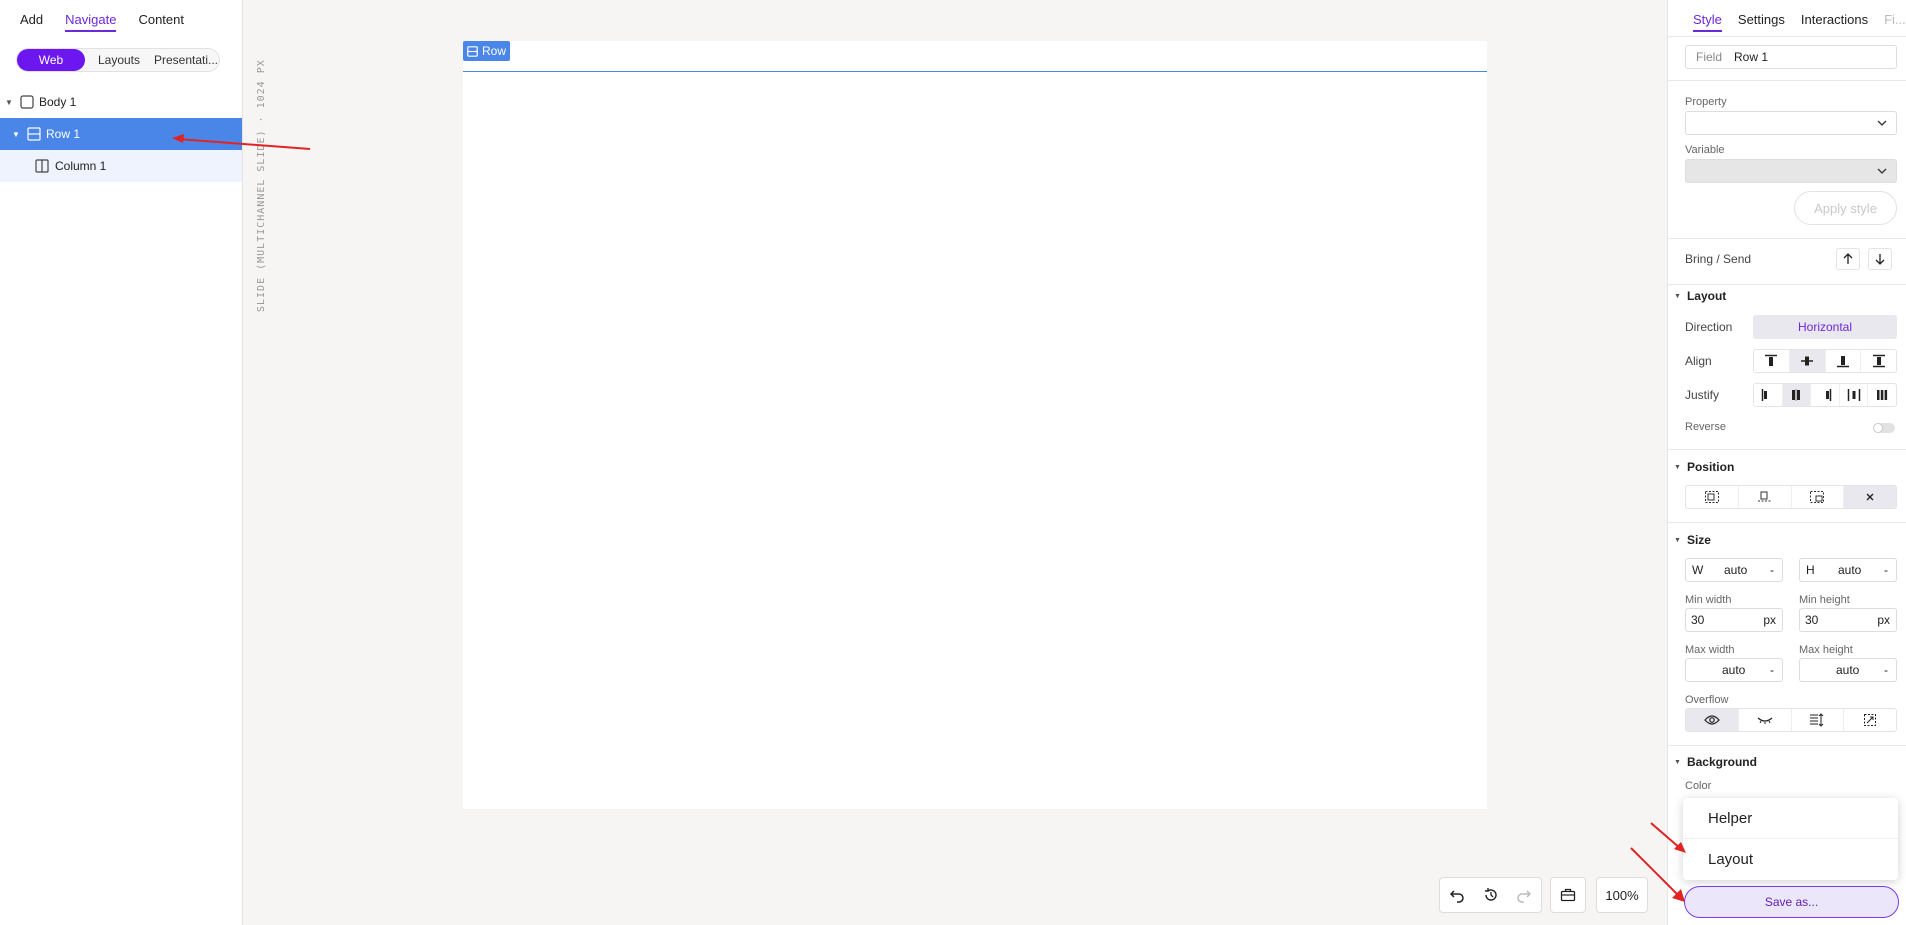 The image size is (1906, 925). I want to click on history-toolbar, so click(1490, 895).